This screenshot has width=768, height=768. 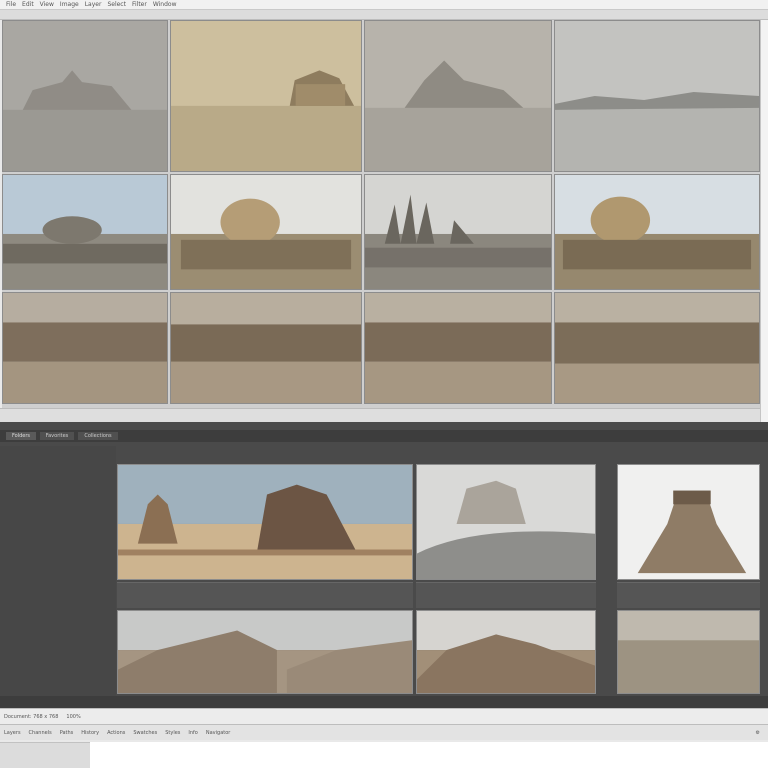 I want to click on panel-tab-navigator: Navigator, so click(x=218, y=733).